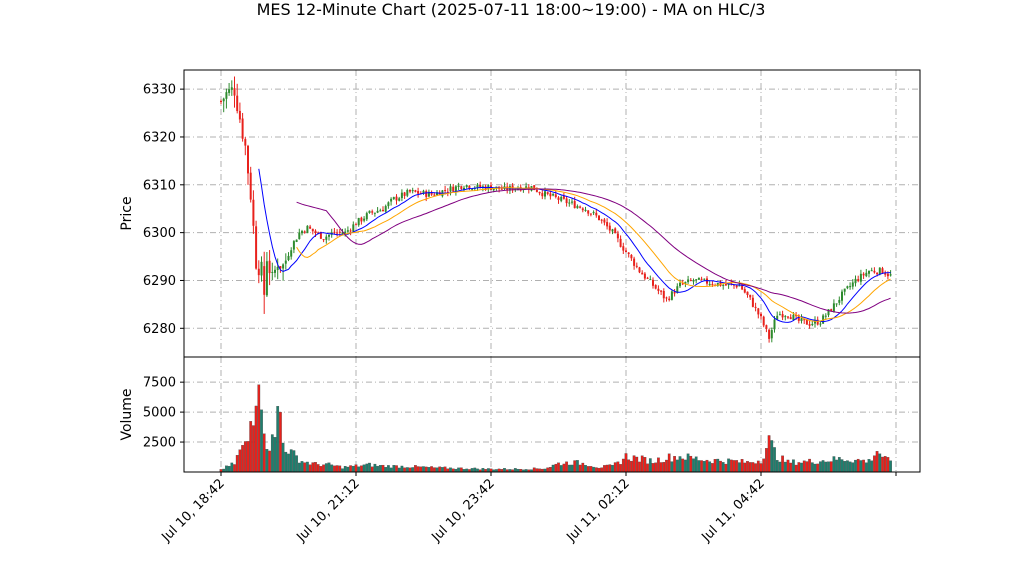  I want to click on x-tick-label: Jul 11, 02:12, so click(597, 510).